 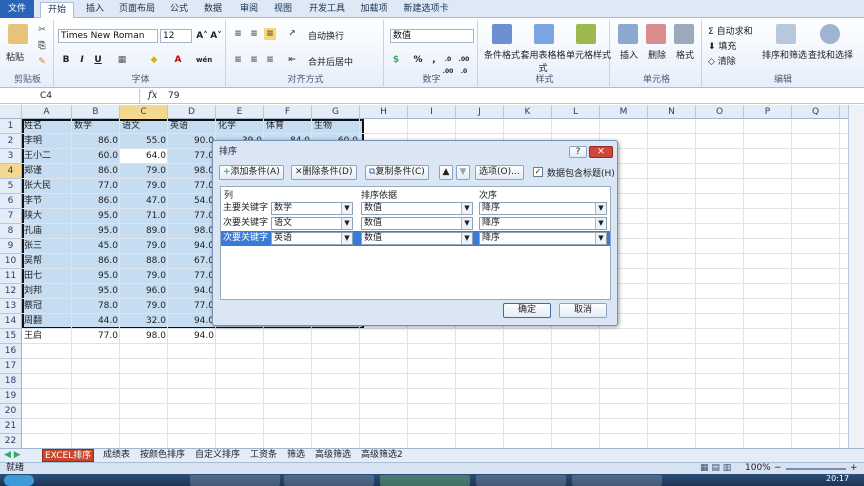 I want to click on column-header-f: F, so click(x=288, y=112).